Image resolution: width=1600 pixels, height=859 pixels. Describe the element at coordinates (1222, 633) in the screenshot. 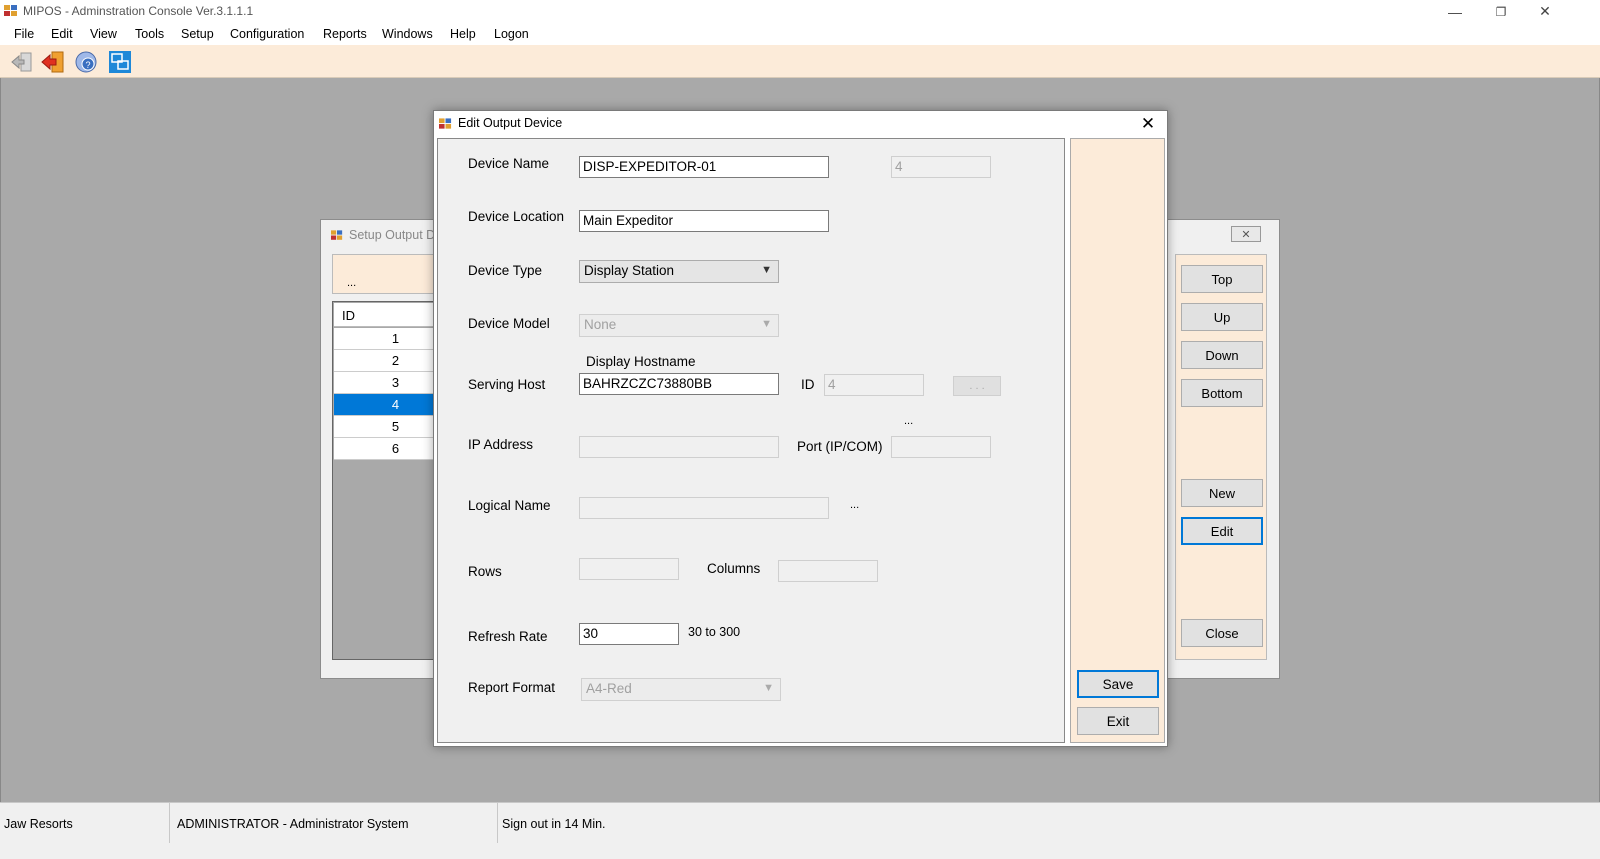

I see `close-button: Close` at that location.